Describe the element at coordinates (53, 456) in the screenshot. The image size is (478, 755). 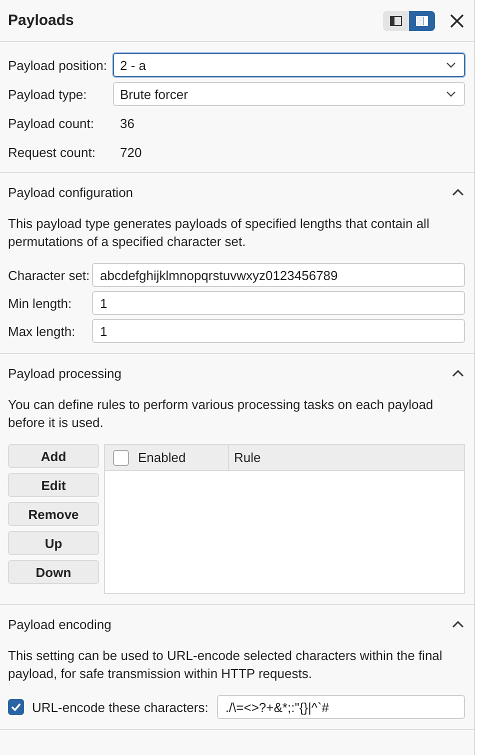
I see `rule-button: Add` at that location.